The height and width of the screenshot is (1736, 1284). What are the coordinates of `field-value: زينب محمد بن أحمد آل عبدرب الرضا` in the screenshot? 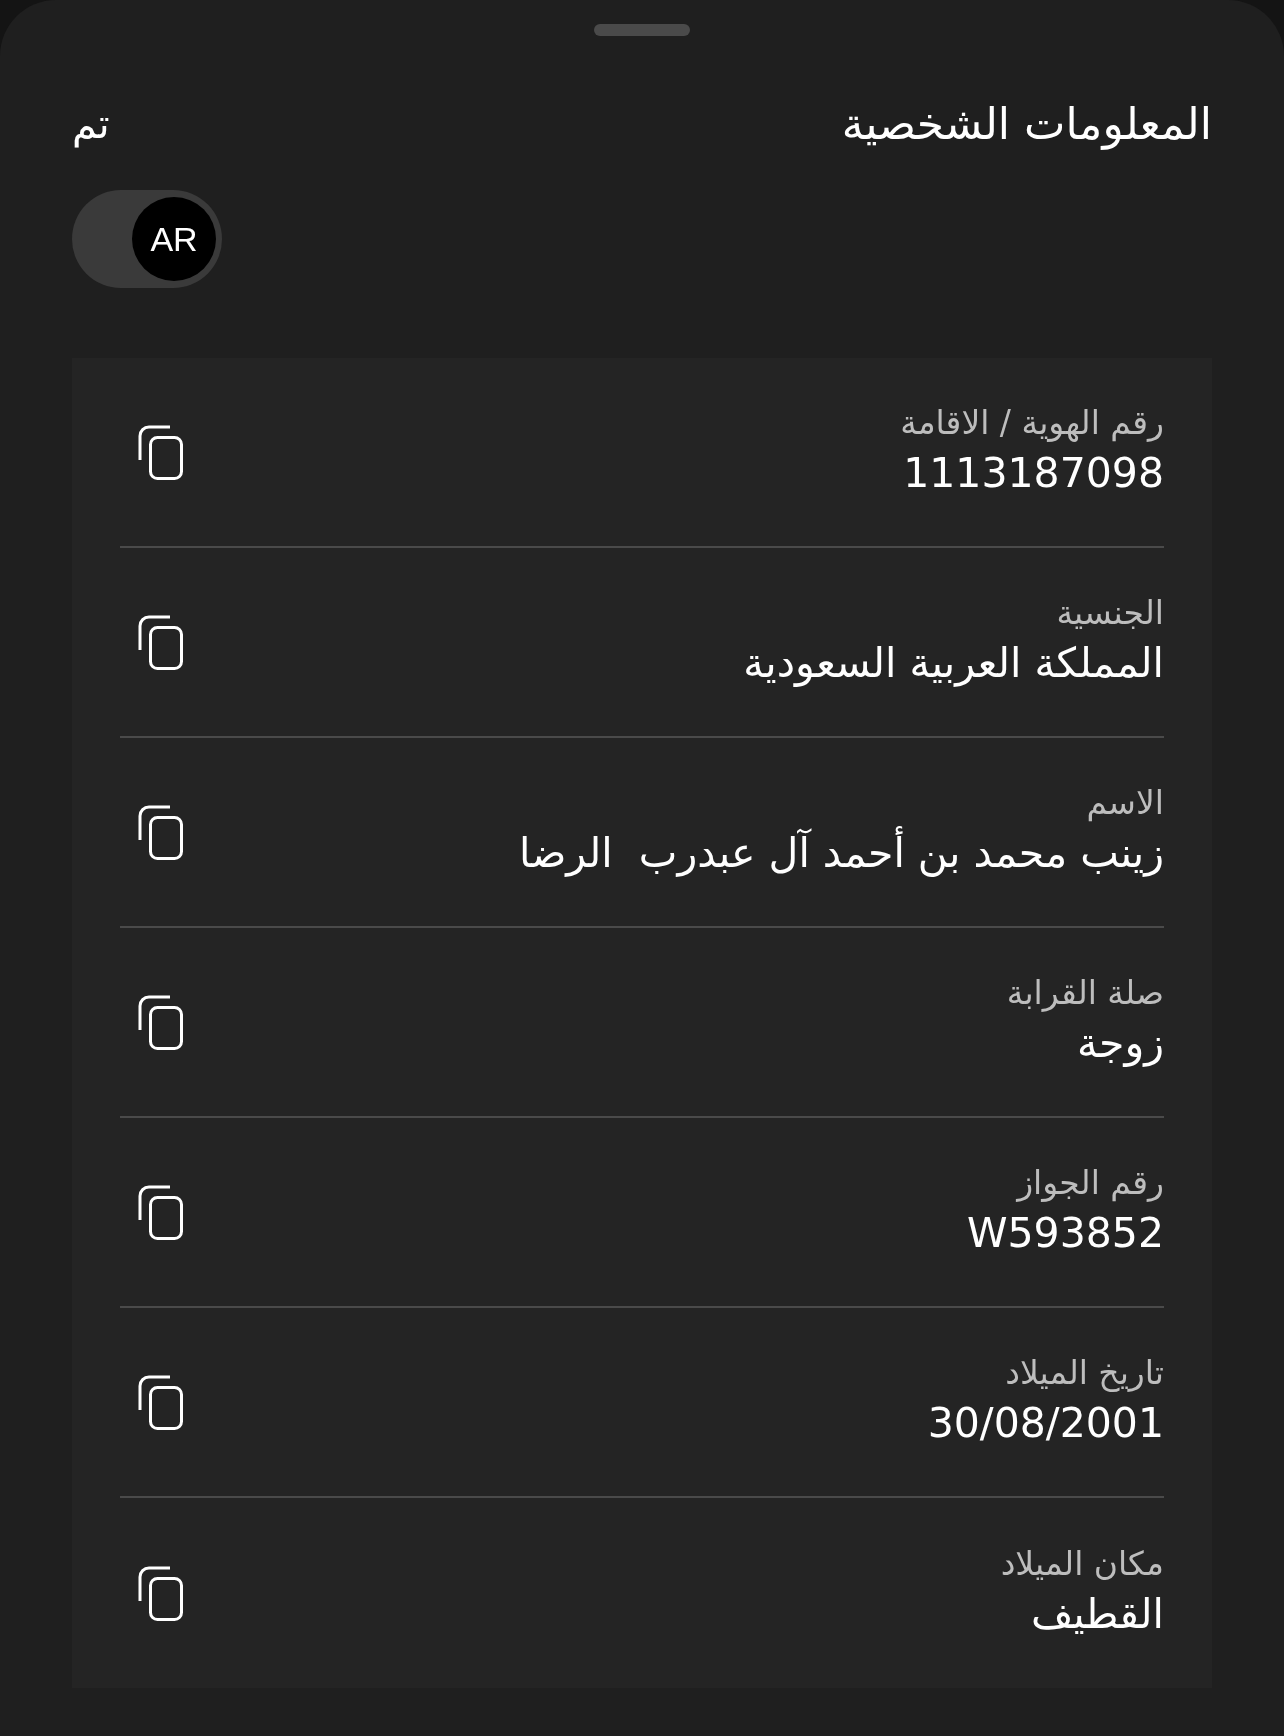 It's located at (841, 852).